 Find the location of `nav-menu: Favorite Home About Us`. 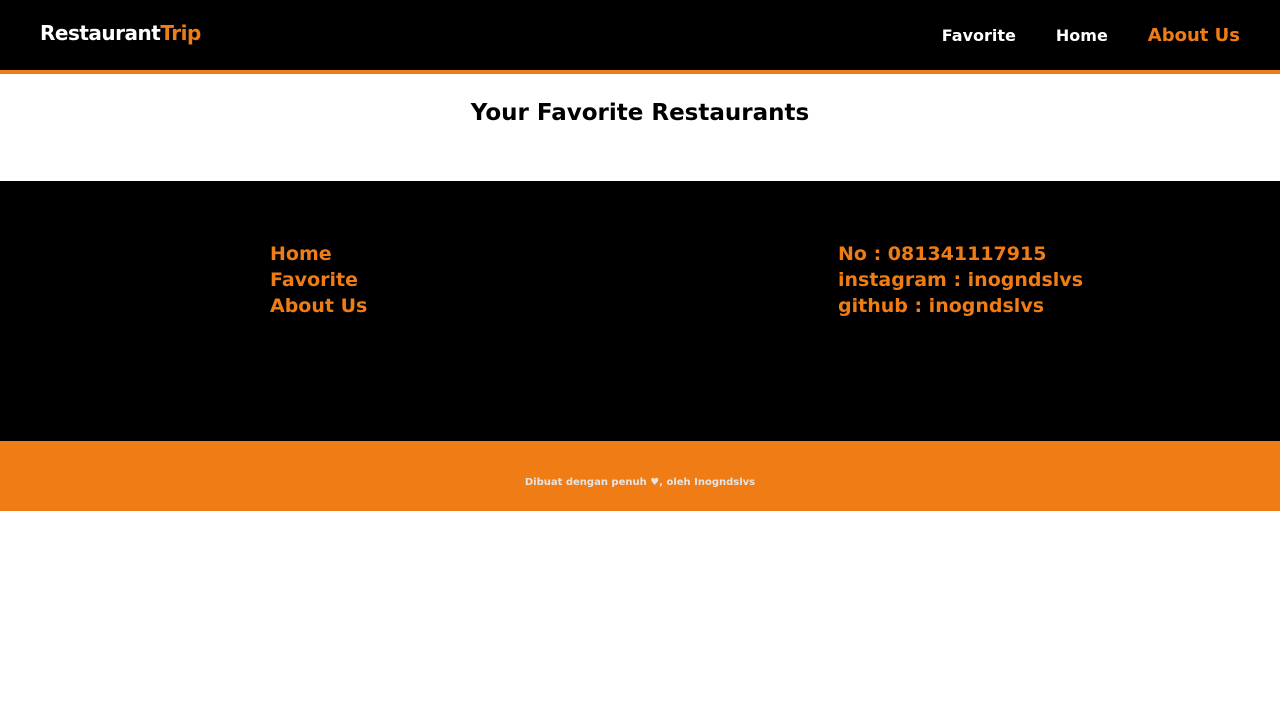

nav-menu: Favorite Home About Us is located at coordinates (1071, 35).